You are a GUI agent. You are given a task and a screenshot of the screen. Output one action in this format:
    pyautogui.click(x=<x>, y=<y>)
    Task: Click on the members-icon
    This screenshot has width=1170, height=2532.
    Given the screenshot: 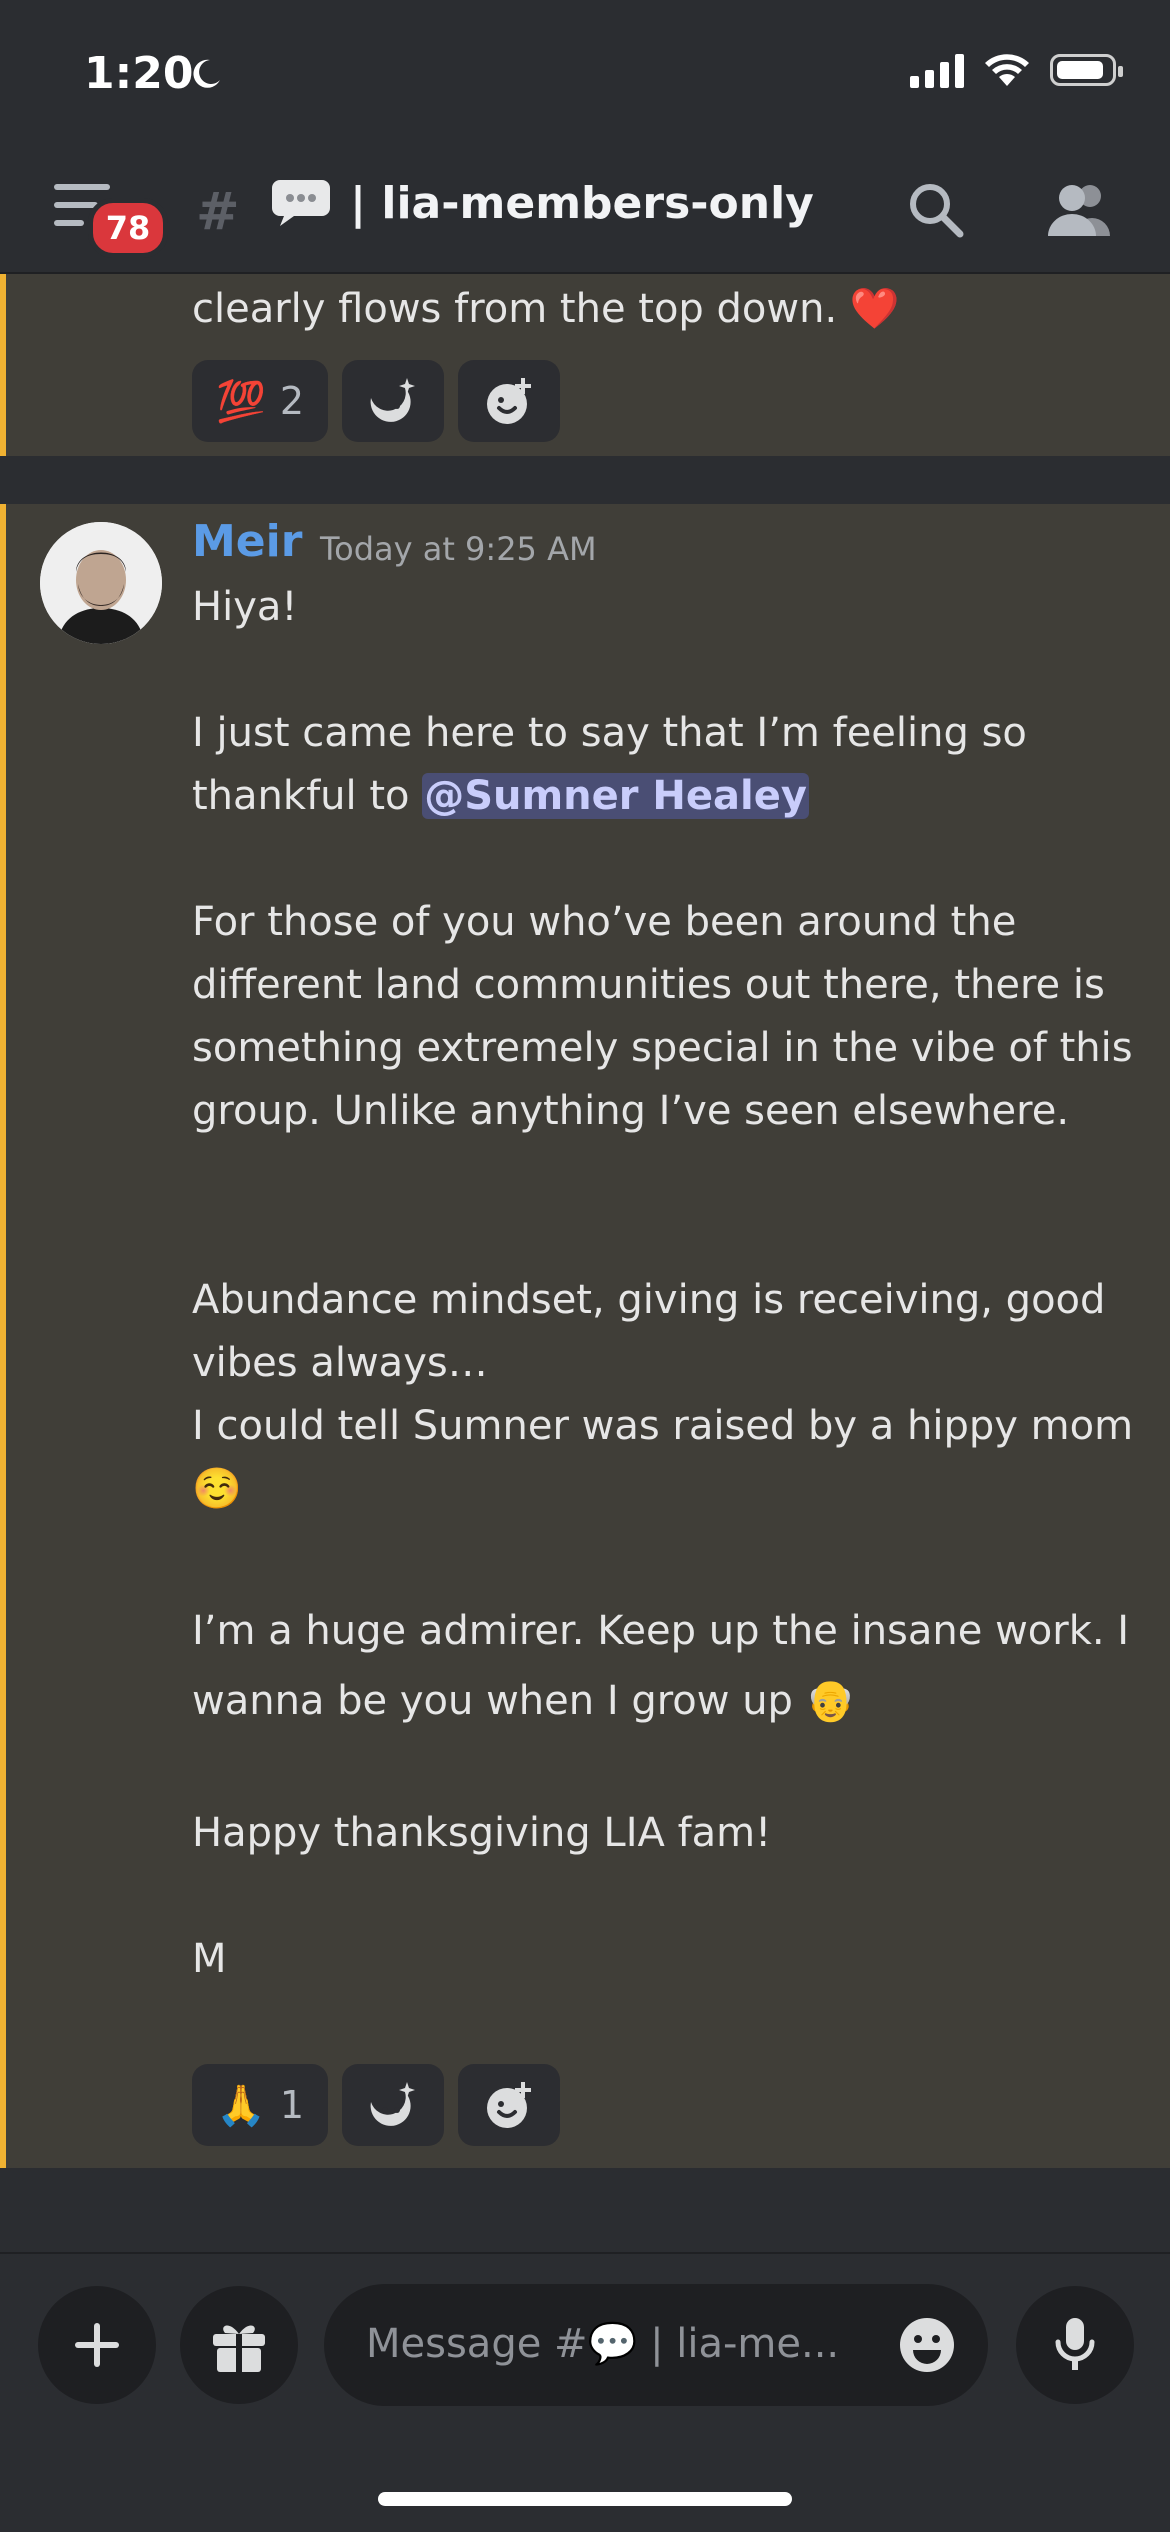 What is the action you would take?
    pyautogui.click(x=1079, y=209)
    